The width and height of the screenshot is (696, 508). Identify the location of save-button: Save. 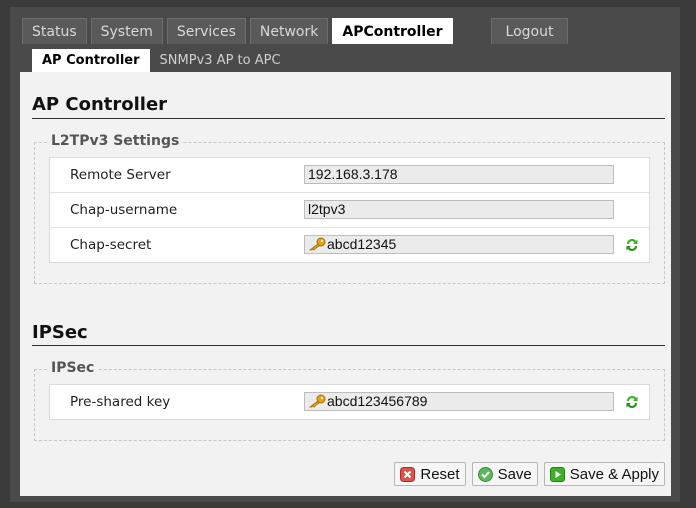
(504, 474).